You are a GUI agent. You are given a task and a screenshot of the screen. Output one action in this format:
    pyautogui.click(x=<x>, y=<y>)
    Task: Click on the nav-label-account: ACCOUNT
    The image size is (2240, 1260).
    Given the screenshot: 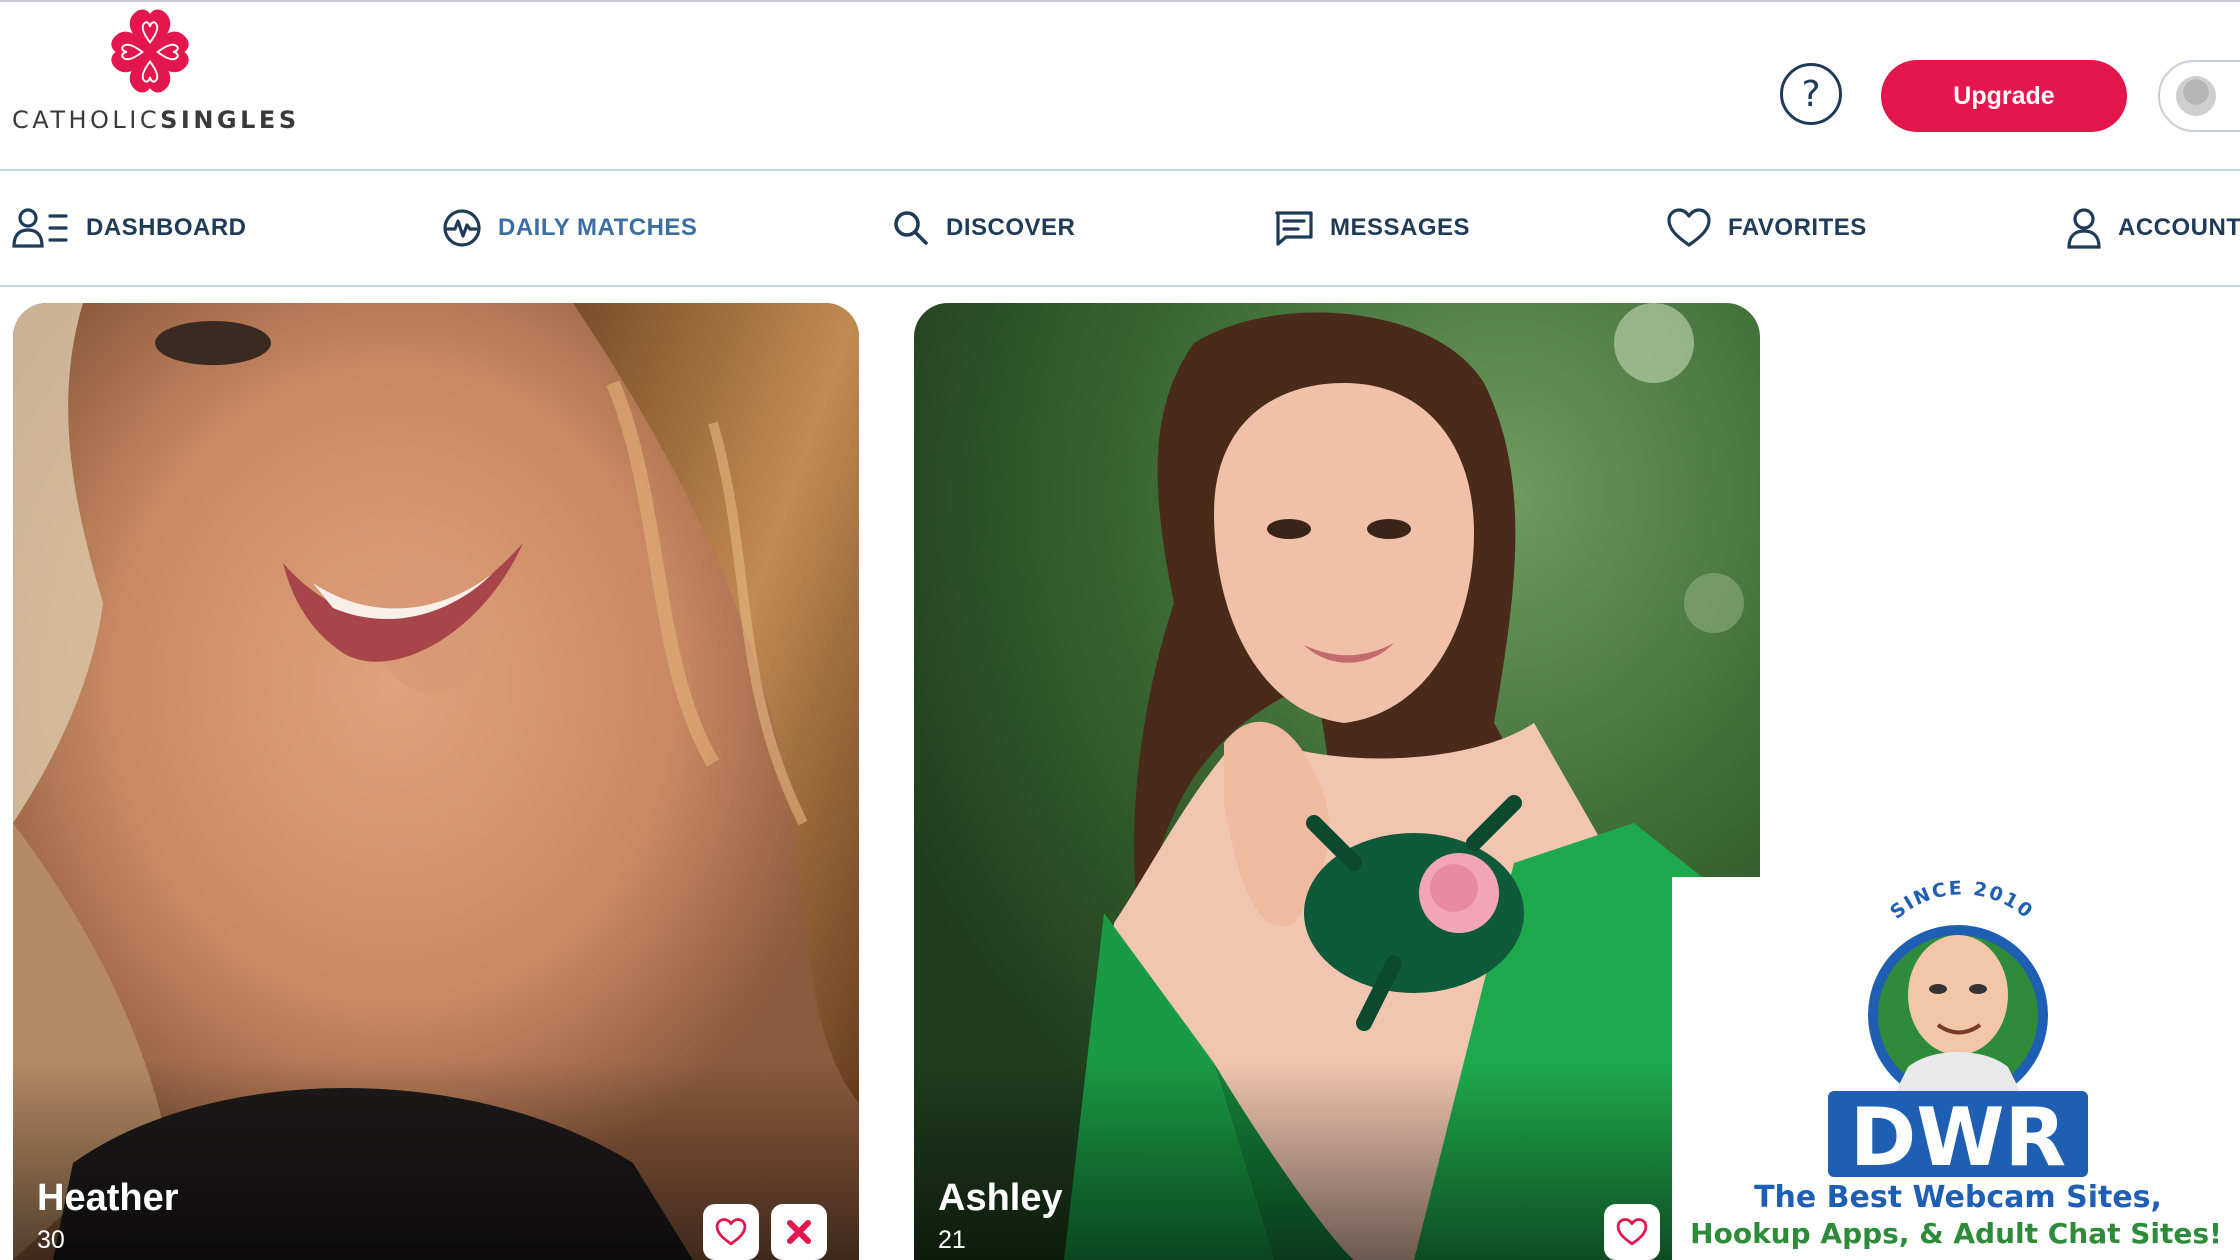 What is the action you would take?
    pyautogui.click(x=2179, y=227)
    